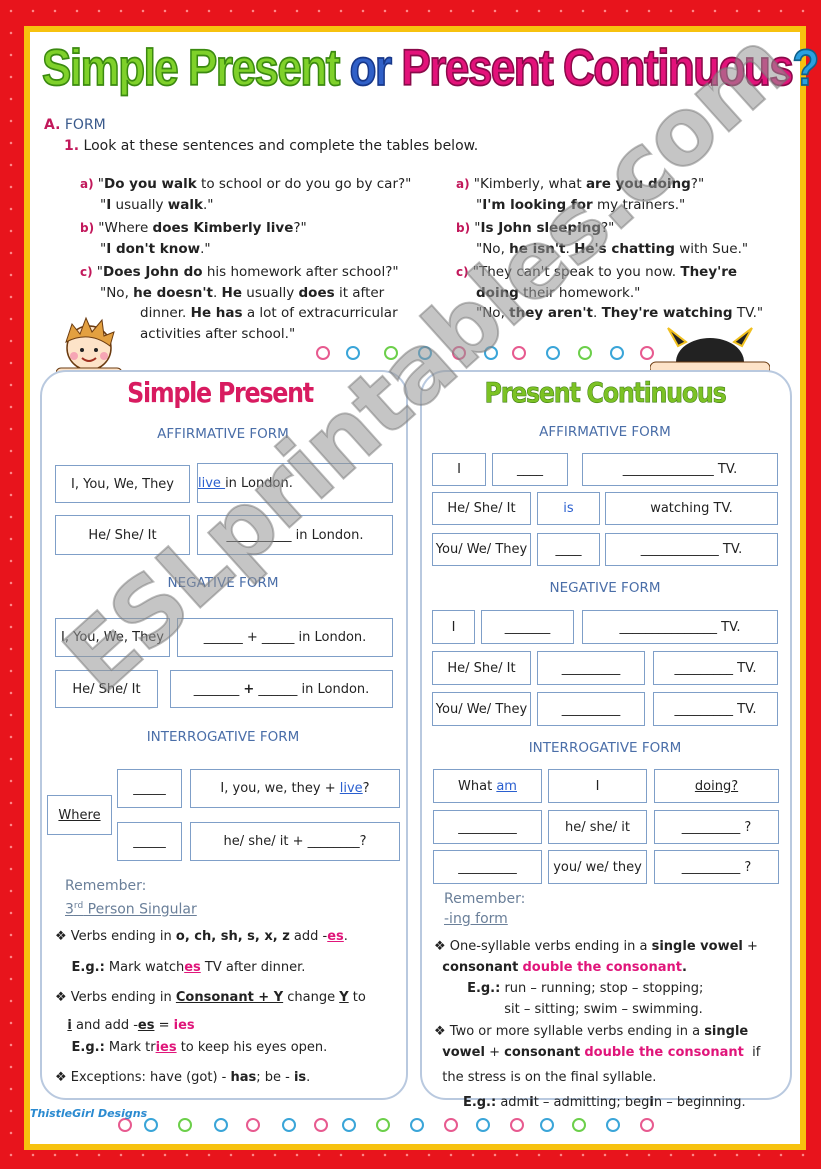 Image resolution: width=821 pixels, height=1169 pixels. I want to click on text-segment: to school or do you go by car?", so click(304, 184).